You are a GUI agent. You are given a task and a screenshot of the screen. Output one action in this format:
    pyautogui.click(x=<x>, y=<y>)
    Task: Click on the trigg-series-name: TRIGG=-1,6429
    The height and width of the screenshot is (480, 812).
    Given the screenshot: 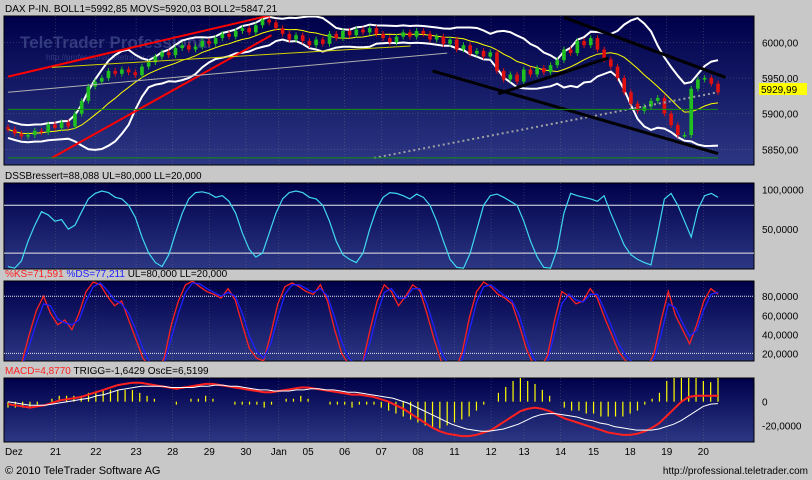 What is the action you would take?
    pyautogui.click(x=109, y=371)
    